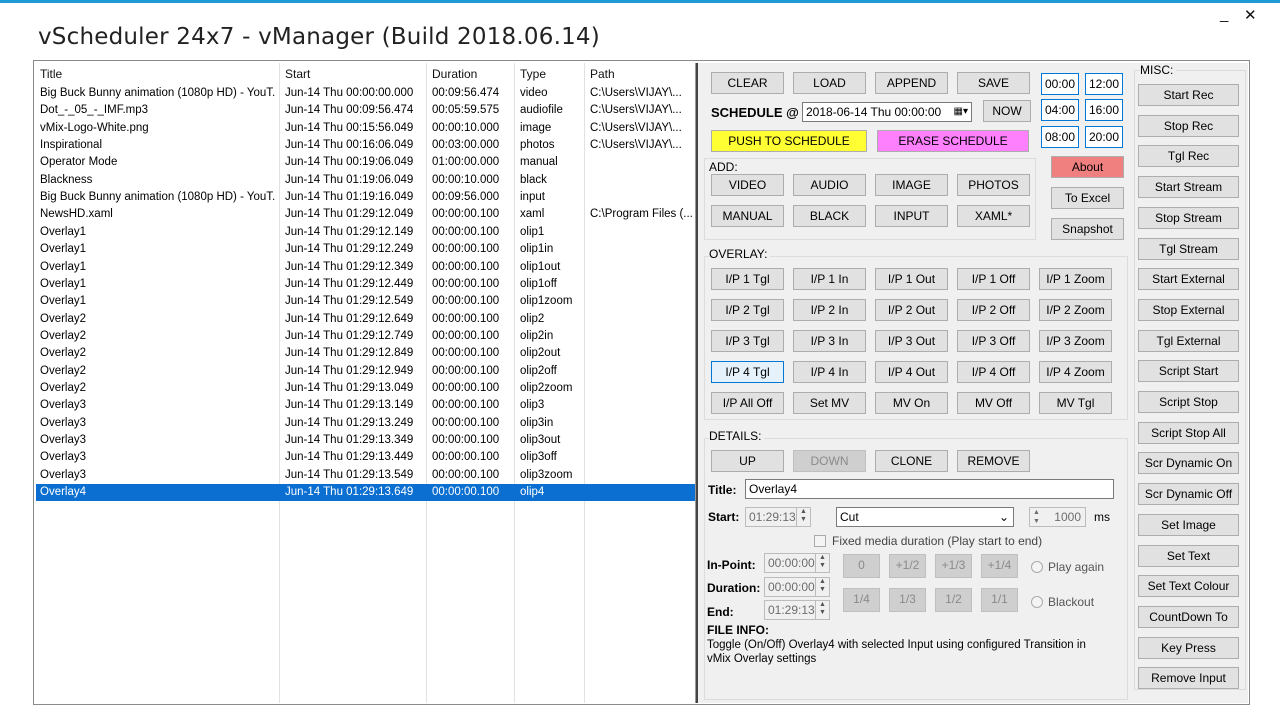 The image size is (1280, 720). What do you see at coordinates (822, 610) in the screenshot?
I see `end-spinner-icon: ▲ ▼` at bounding box center [822, 610].